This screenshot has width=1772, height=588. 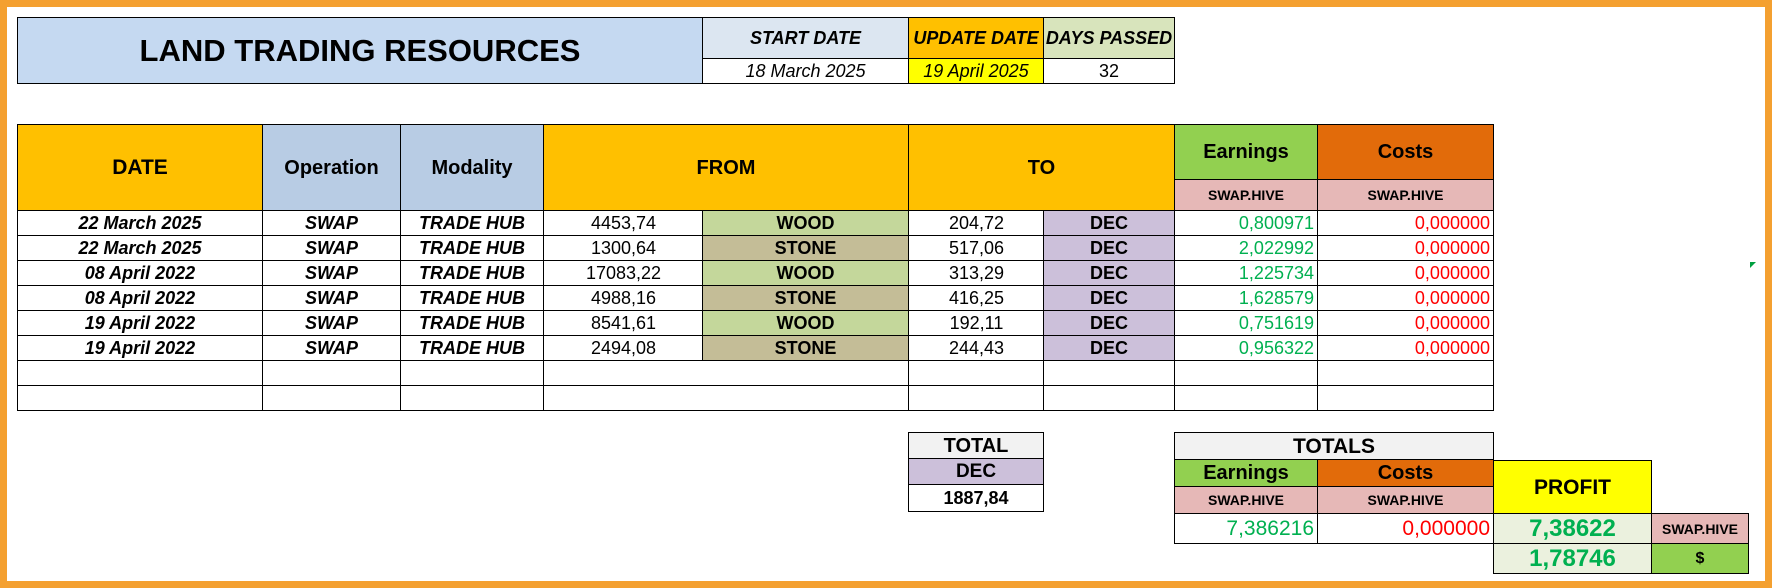 I want to click on profit-usd-unit: $, so click(x=1700, y=558).